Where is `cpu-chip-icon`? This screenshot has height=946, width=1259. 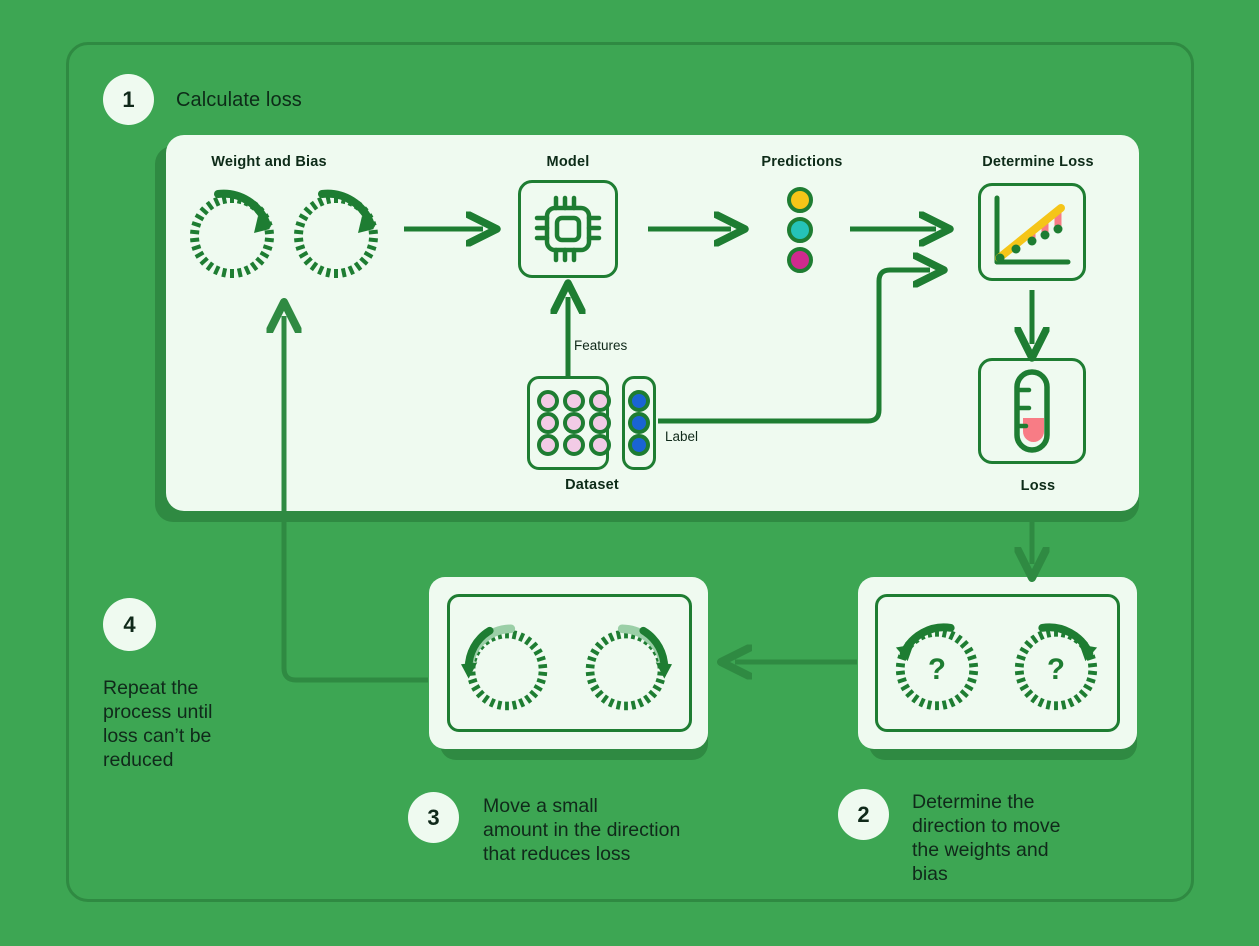
cpu-chip-icon is located at coordinates (568, 231).